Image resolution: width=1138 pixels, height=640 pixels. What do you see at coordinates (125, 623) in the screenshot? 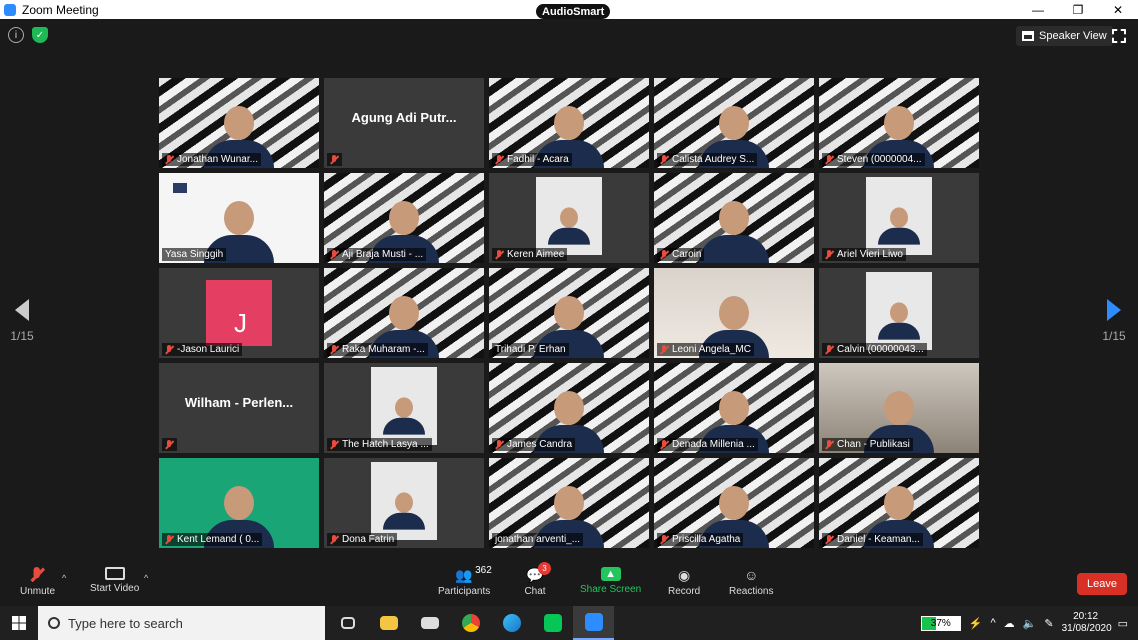
I see `search-placeholder: Type here to search` at bounding box center [125, 623].